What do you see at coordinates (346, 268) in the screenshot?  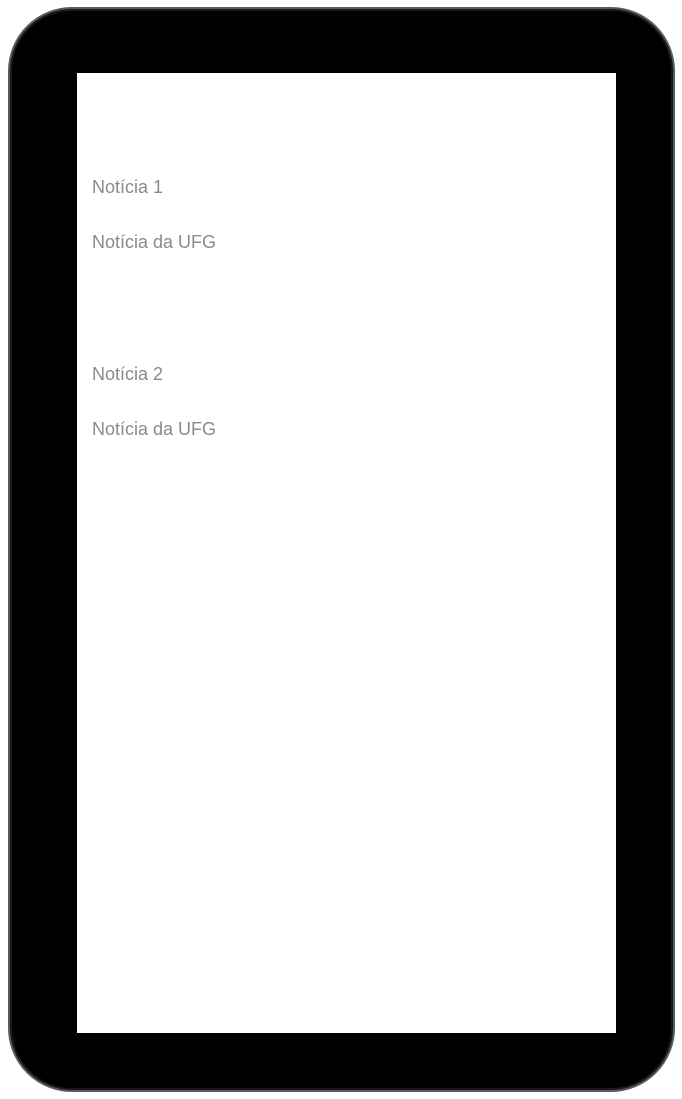 I see `list-item: Notícia 1 Notícia da UFG` at bounding box center [346, 268].